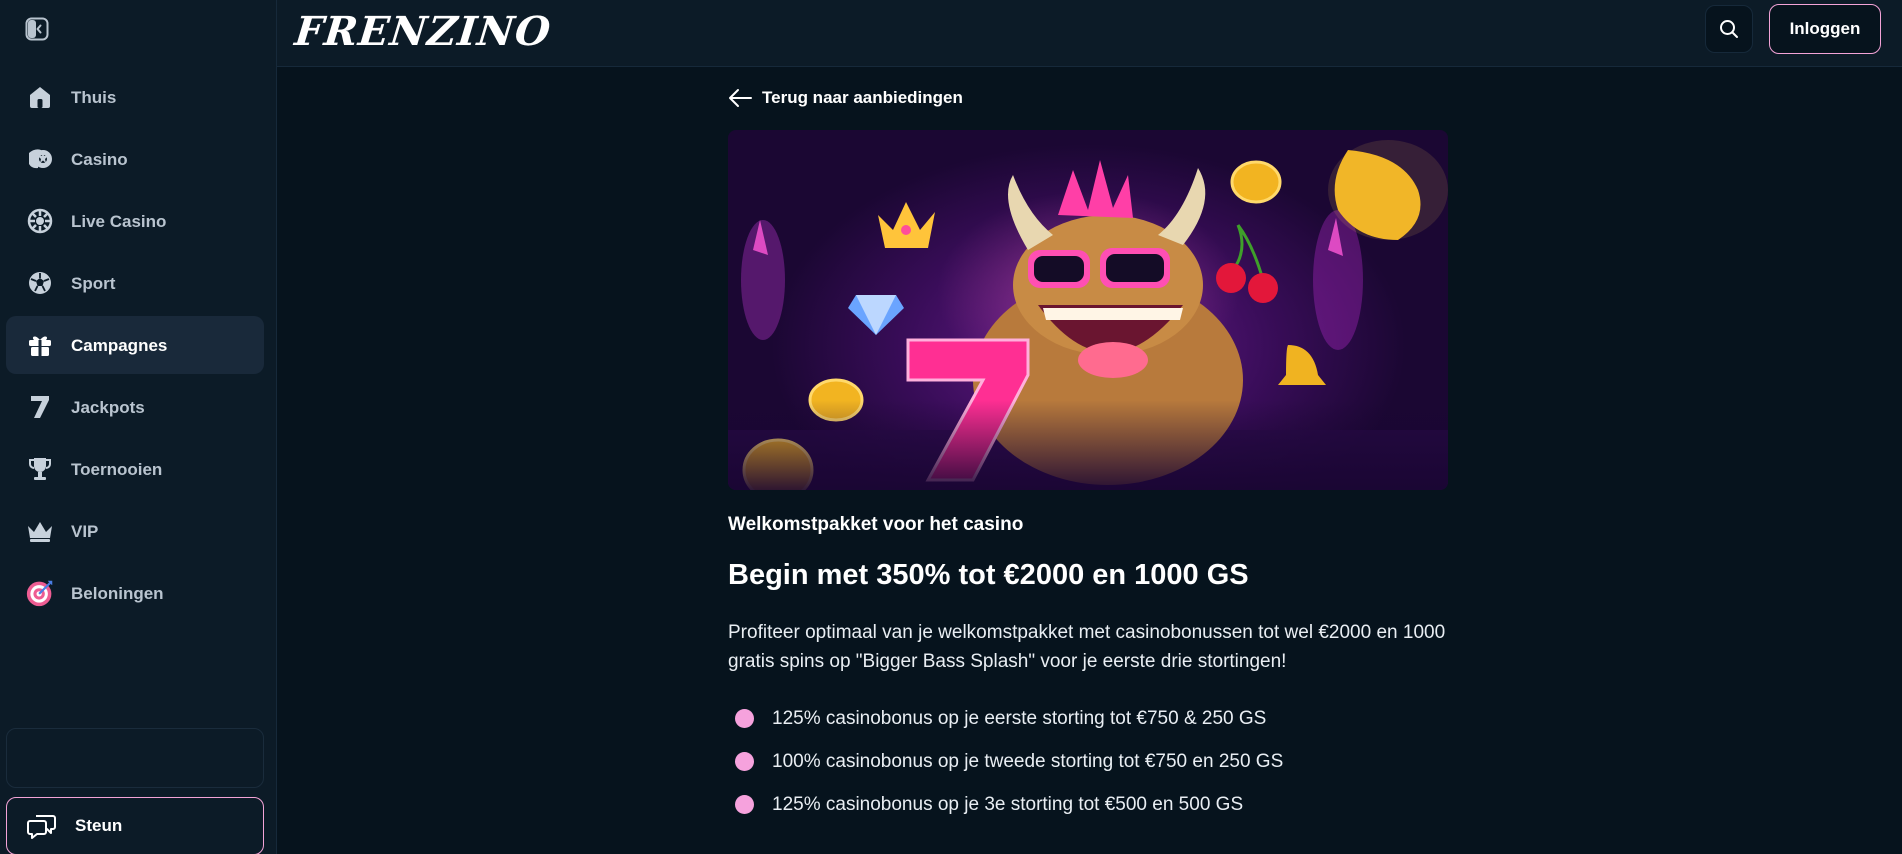 The width and height of the screenshot is (1902, 854). What do you see at coordinates (40, 593) in the screenshot?
I see `target-icon` at bounding box center [40, 593].